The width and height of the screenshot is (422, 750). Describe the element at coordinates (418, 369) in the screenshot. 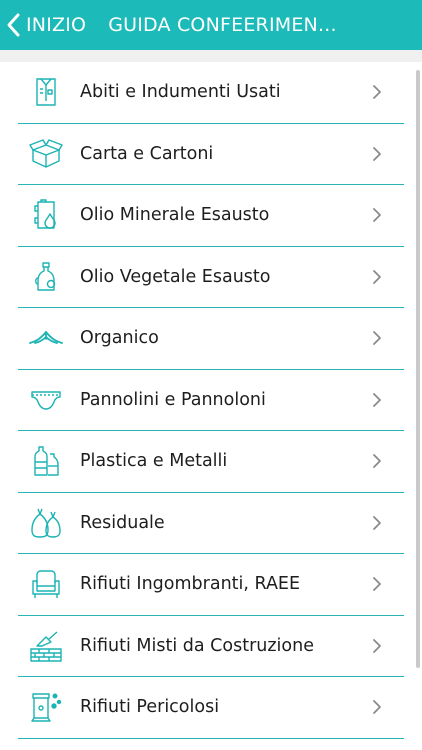

I see `scrollbar` at that location.